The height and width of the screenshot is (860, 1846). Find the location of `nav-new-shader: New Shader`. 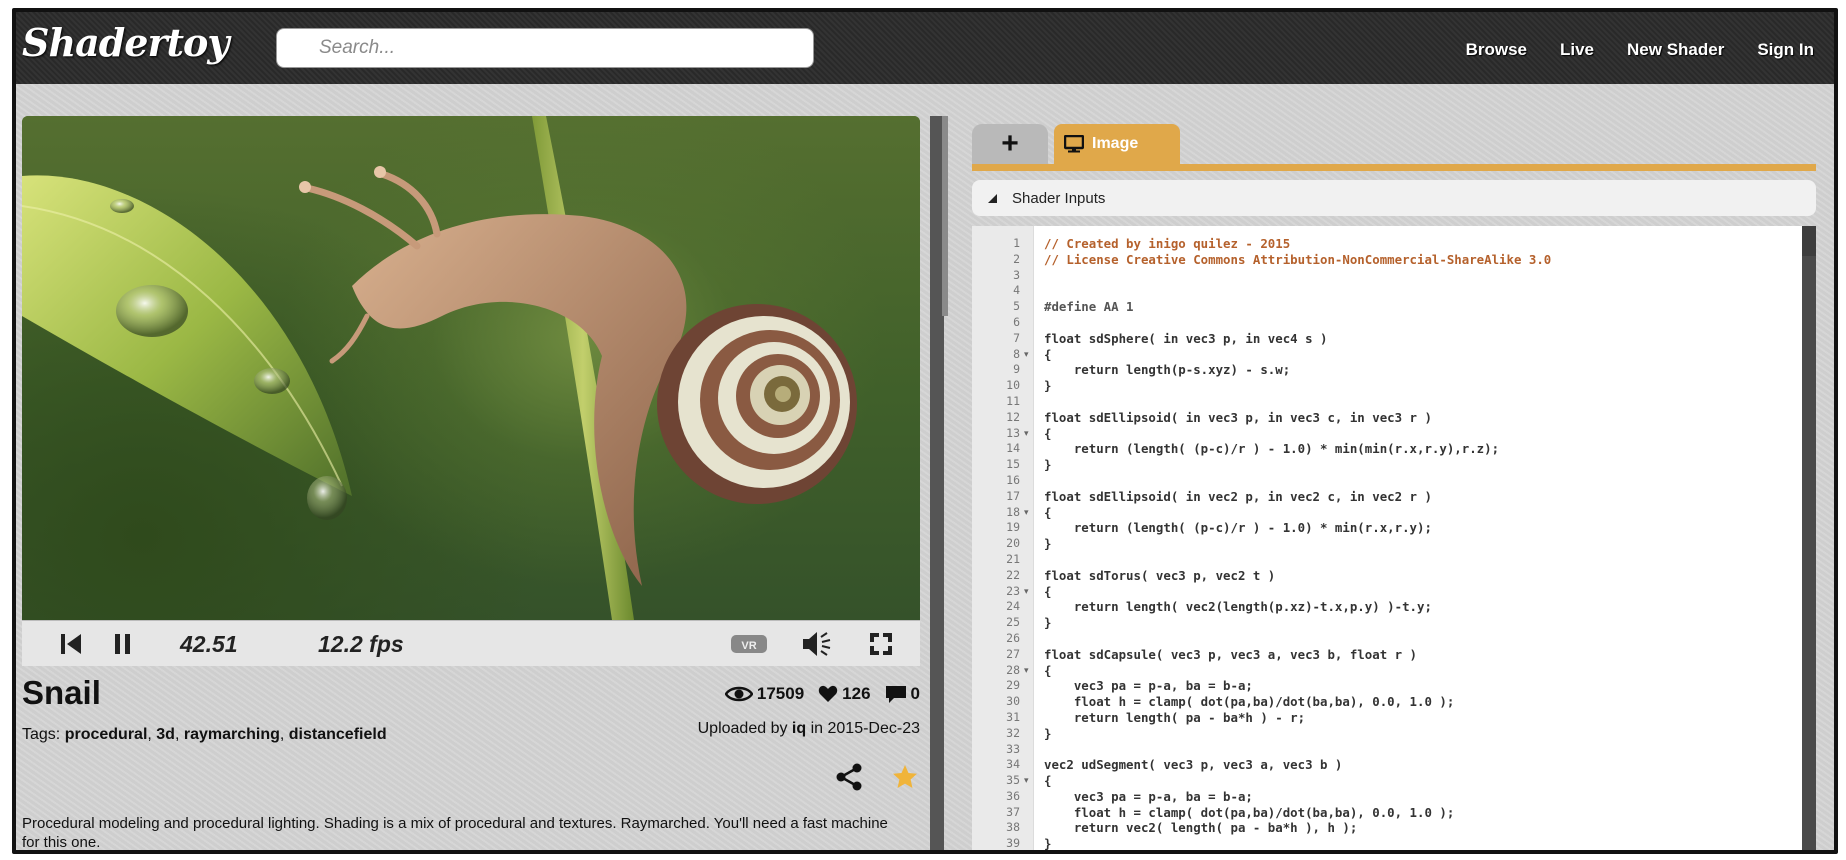

nav-new-shader: New Shader is located at coordinates (1675, 50).